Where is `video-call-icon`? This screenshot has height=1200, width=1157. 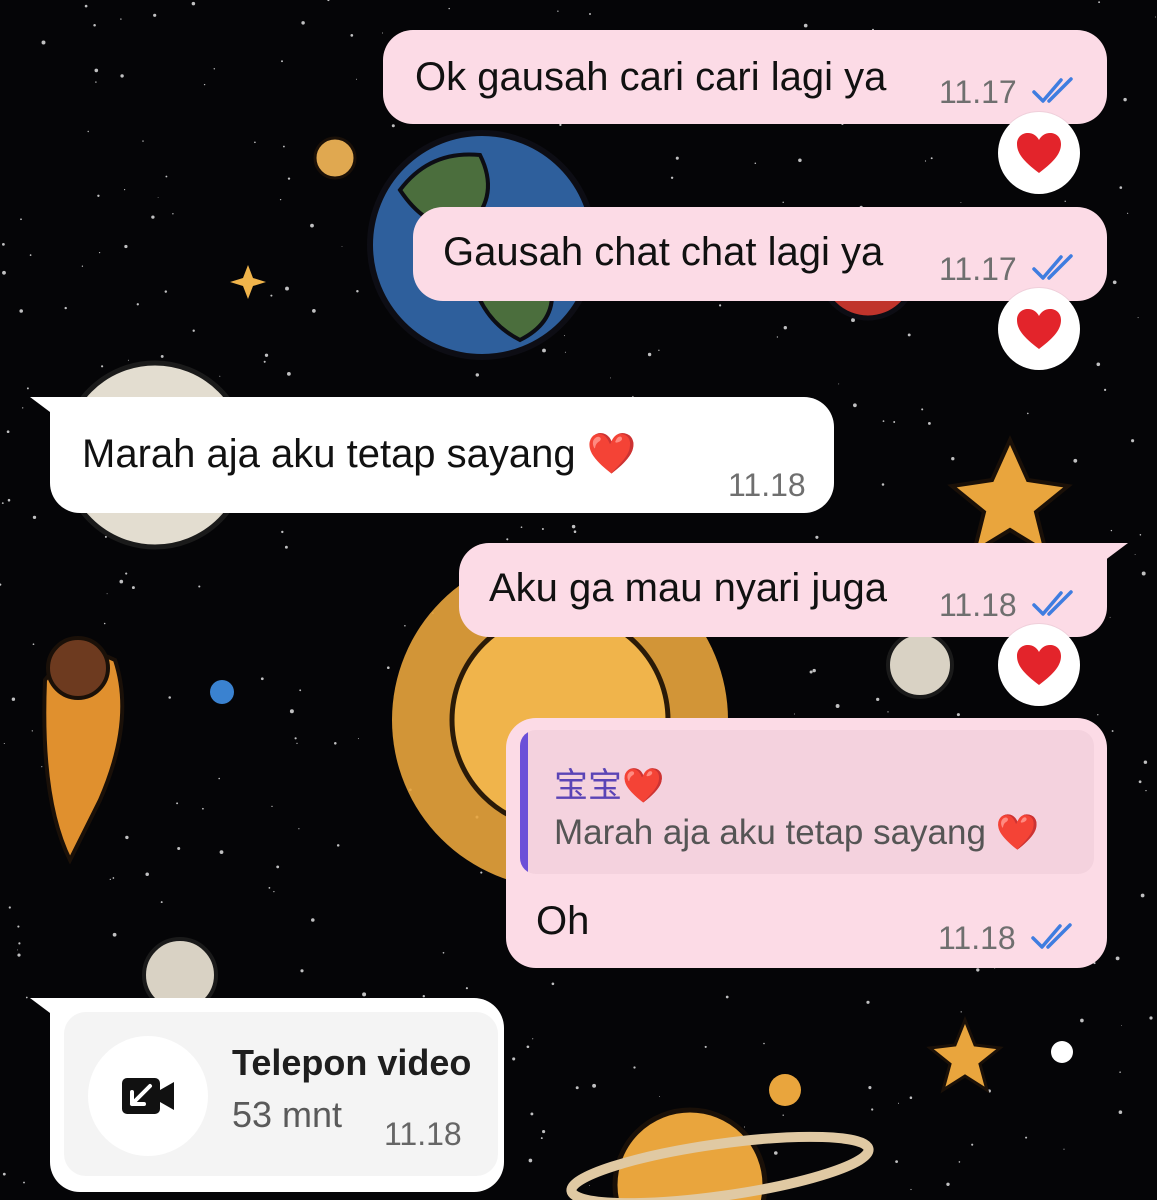 video-call-icon is located at coordinates (148, 1096).